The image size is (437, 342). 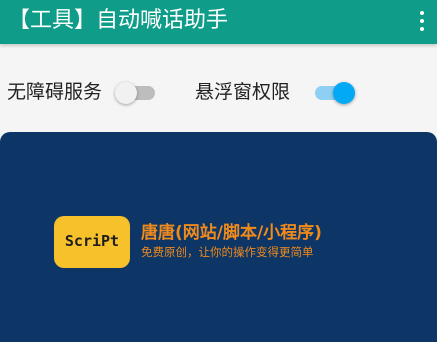 I want to click on brand-name: 唐唐(网站/脚本/小程序), so click(x=231, y=233).